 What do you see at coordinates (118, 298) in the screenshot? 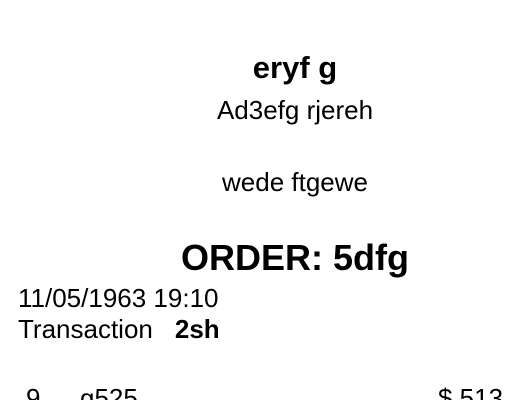
I see `order-datetime: 11/05/1963 19:10` at bounding box center [118, 298].